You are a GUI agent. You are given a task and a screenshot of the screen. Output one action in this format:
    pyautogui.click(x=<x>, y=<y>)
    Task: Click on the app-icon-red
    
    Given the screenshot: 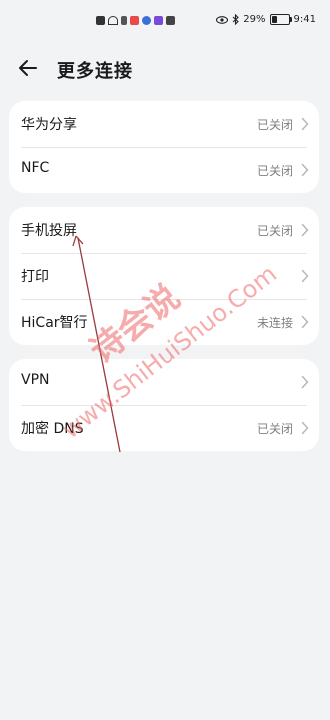 What is the action you would take?
    pyautogui.click(x=134, y=20)
    